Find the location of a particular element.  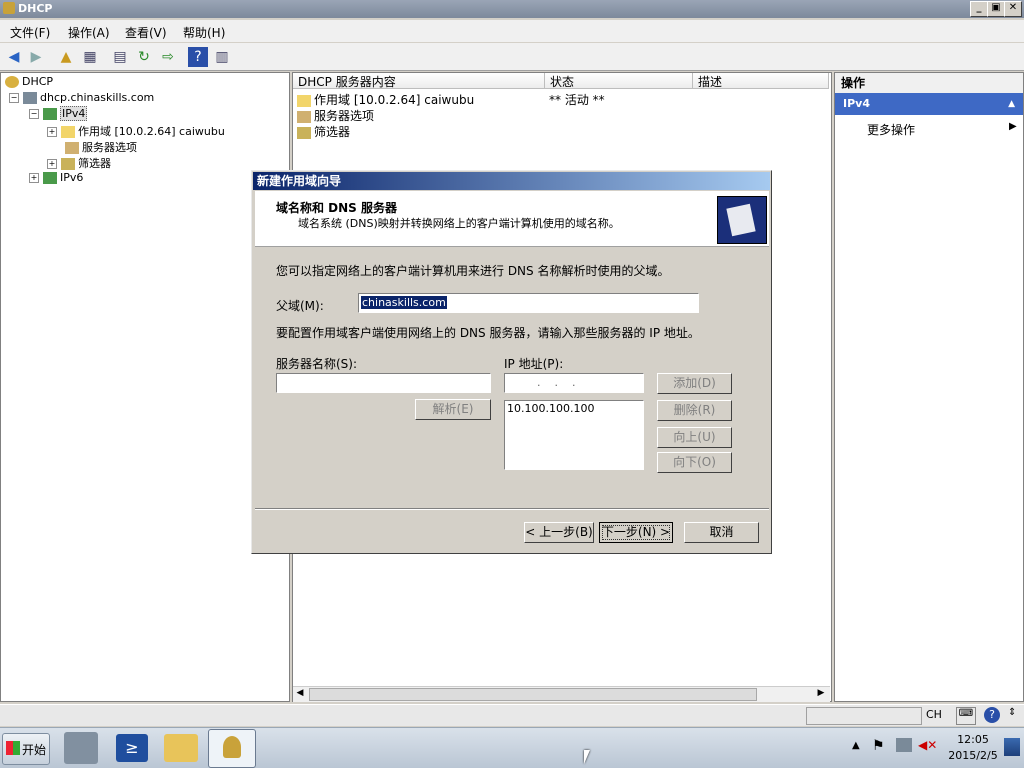

server-manager-icon is located at coordinates (81, 748).